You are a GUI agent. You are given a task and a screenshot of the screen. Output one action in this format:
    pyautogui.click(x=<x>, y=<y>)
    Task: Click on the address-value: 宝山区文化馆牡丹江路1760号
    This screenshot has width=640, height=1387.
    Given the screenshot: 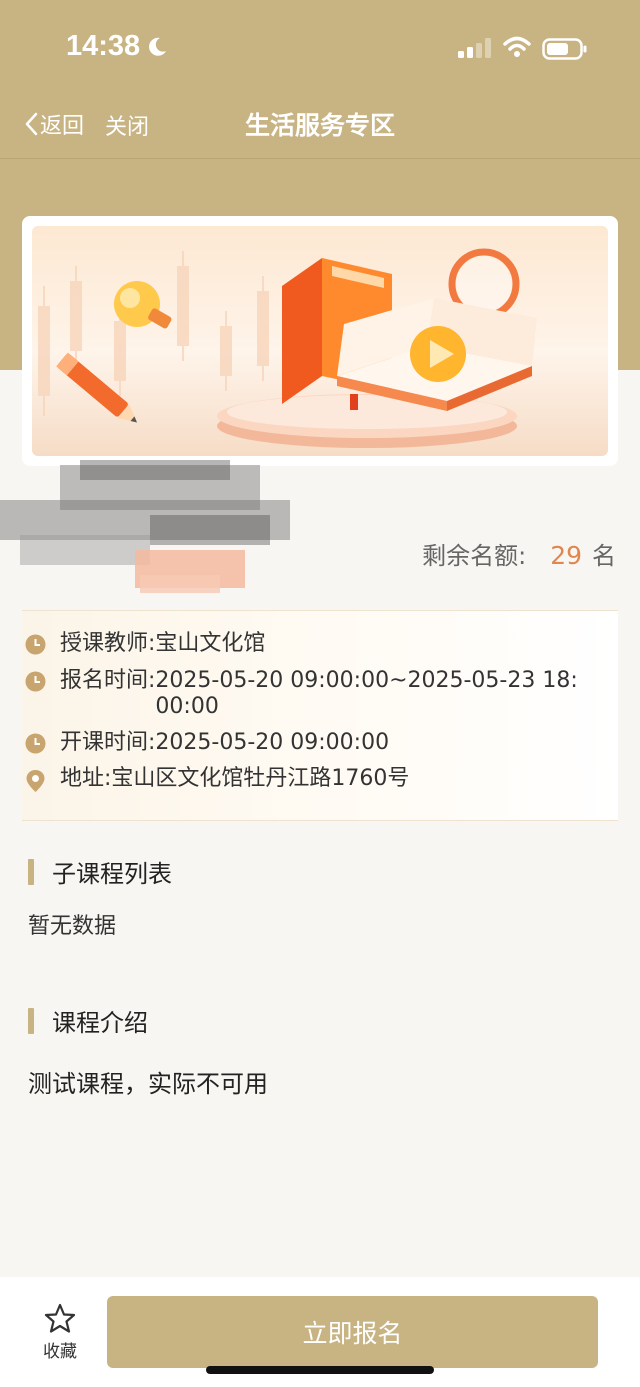 What is the action you would take?
    pyautogui.click(x=260, y=778)
    